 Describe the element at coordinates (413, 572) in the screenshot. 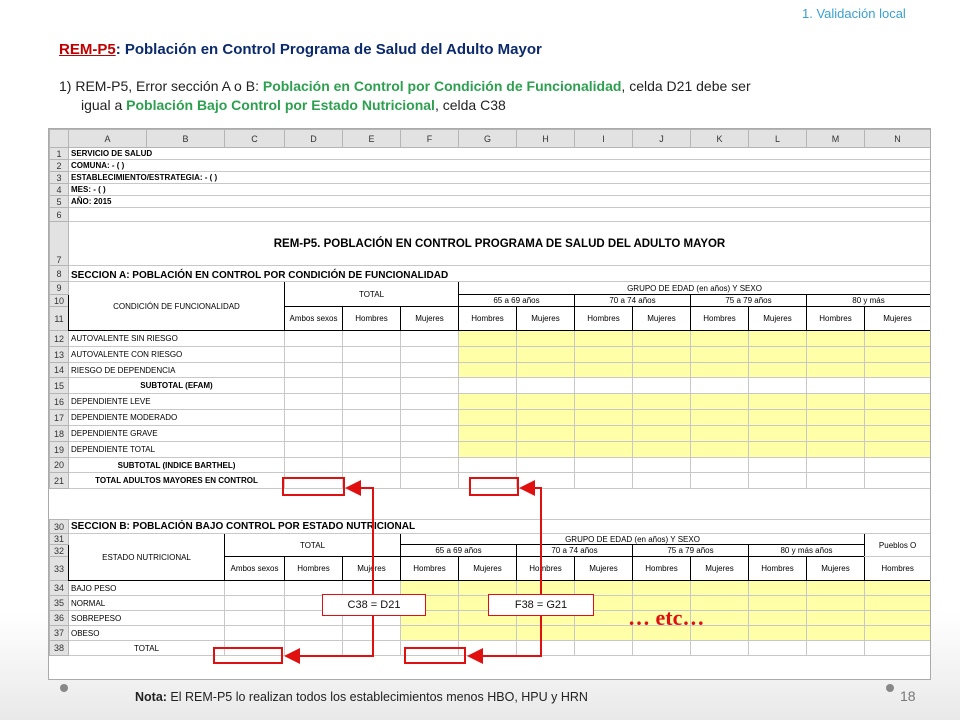

I see `arrows-overlay` at that location.